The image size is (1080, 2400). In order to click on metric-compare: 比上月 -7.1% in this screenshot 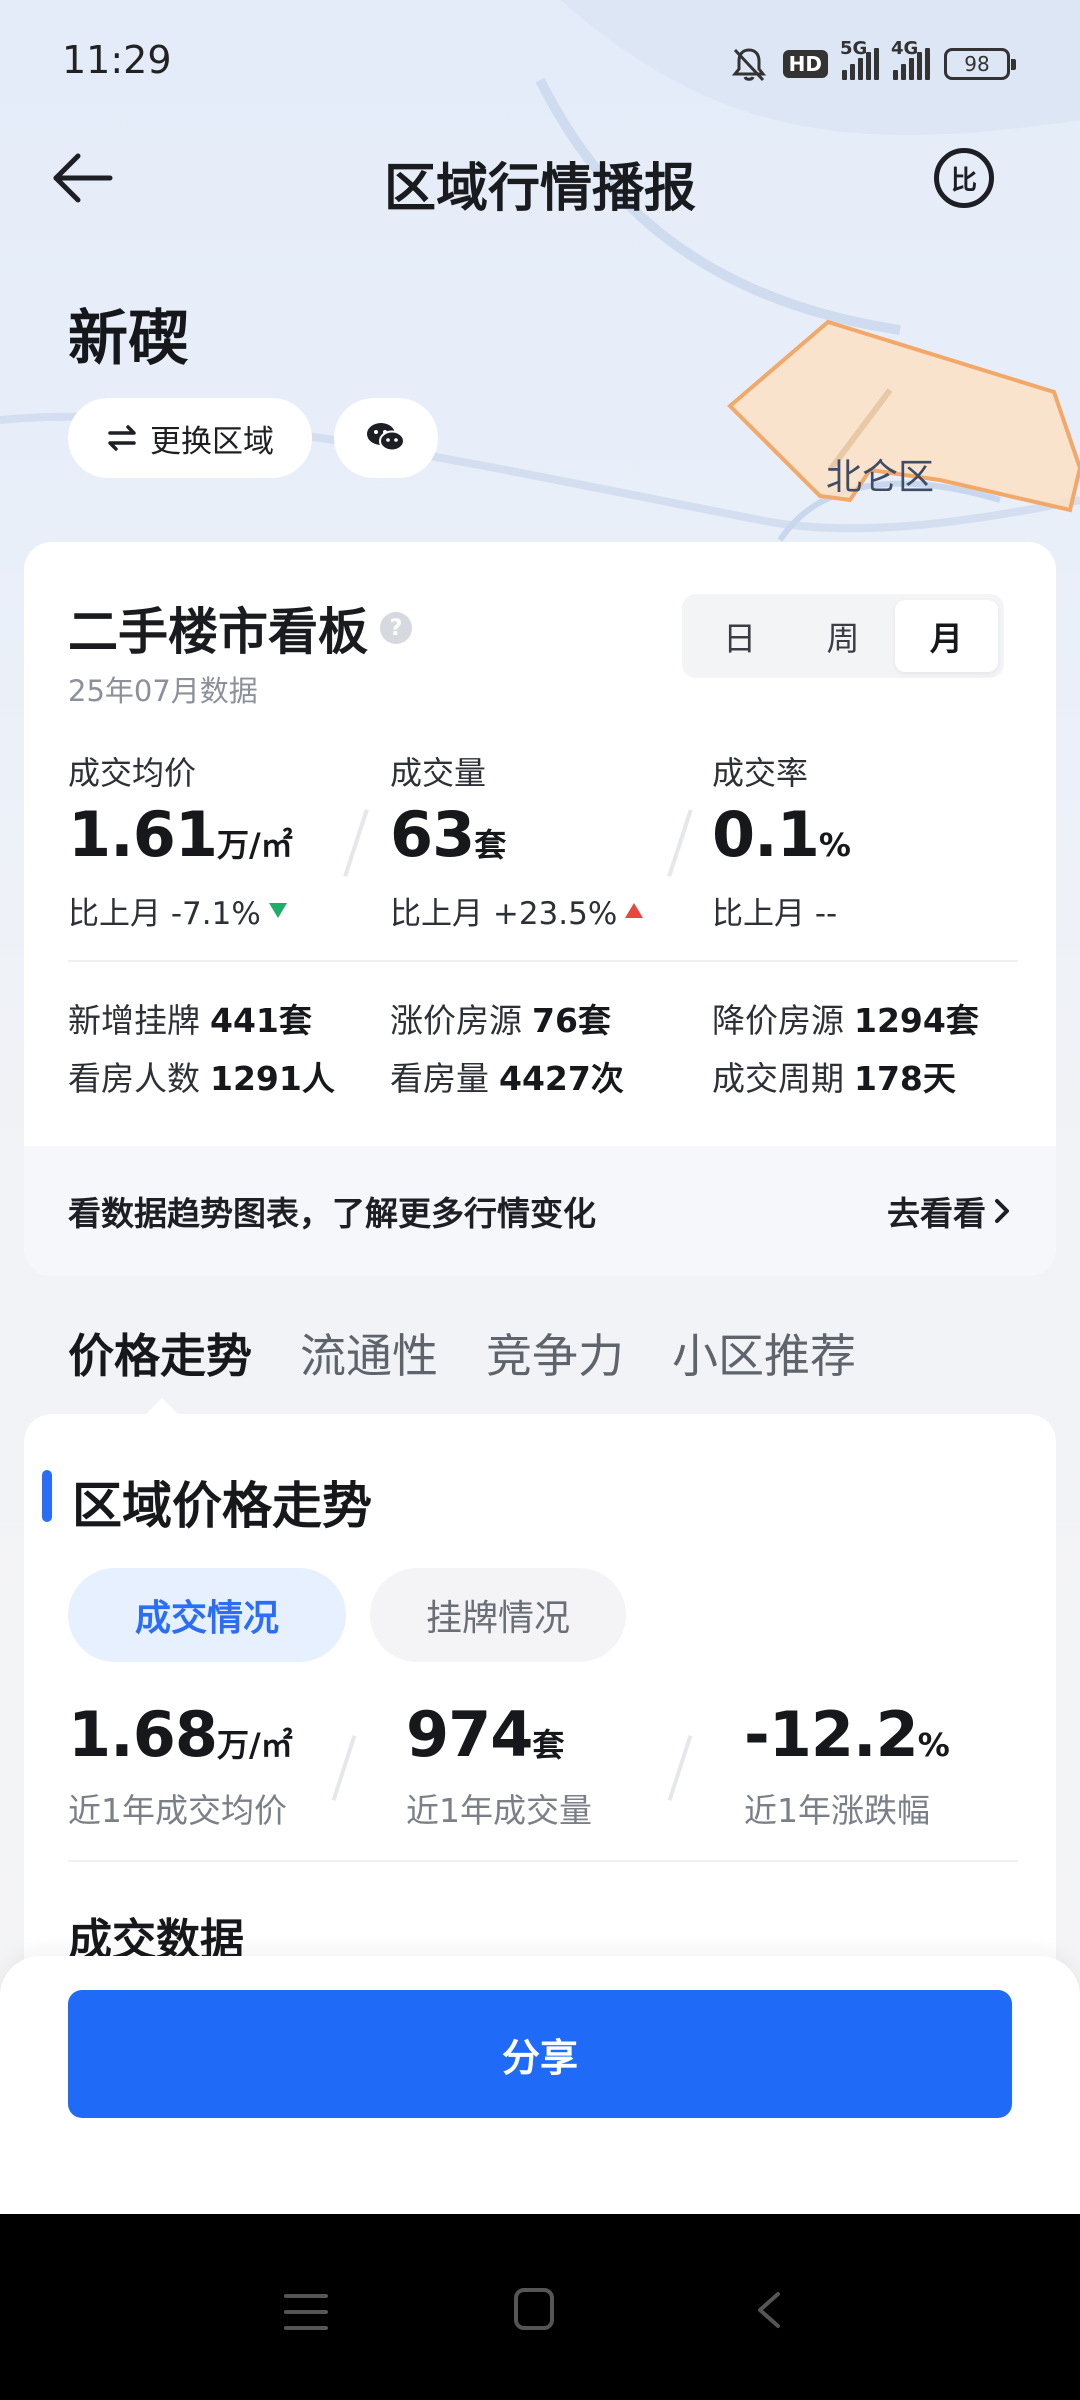, I will do `click(218, 910)`.